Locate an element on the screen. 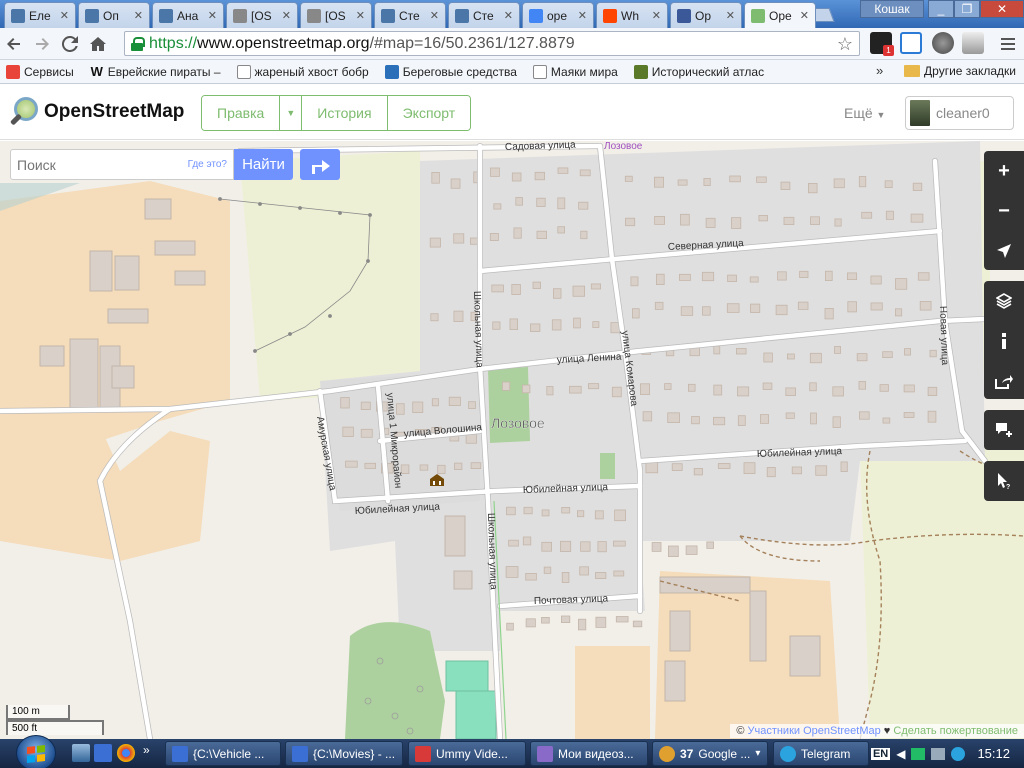 The image size is (1024, 768). browser-tab: Оp ✕ is located at coordinates (706, 15).